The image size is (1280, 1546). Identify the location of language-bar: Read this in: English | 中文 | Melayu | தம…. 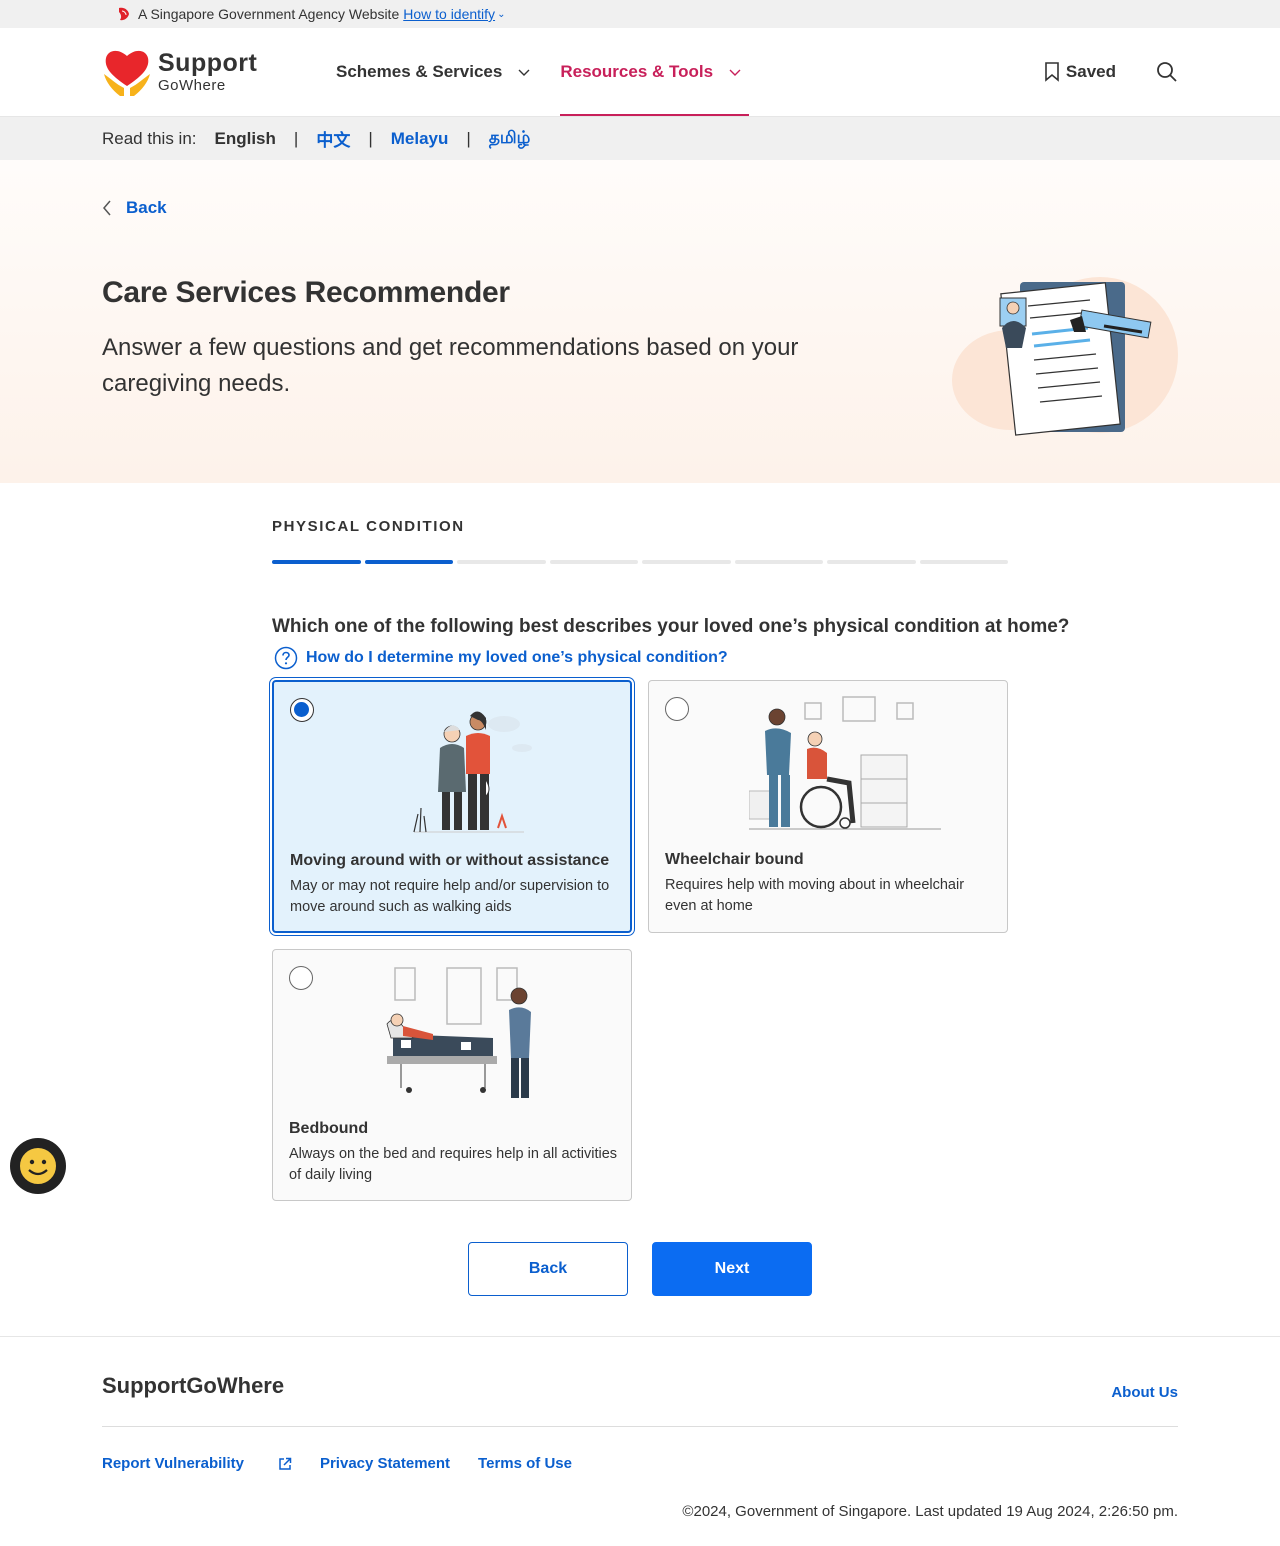
(640, 138).